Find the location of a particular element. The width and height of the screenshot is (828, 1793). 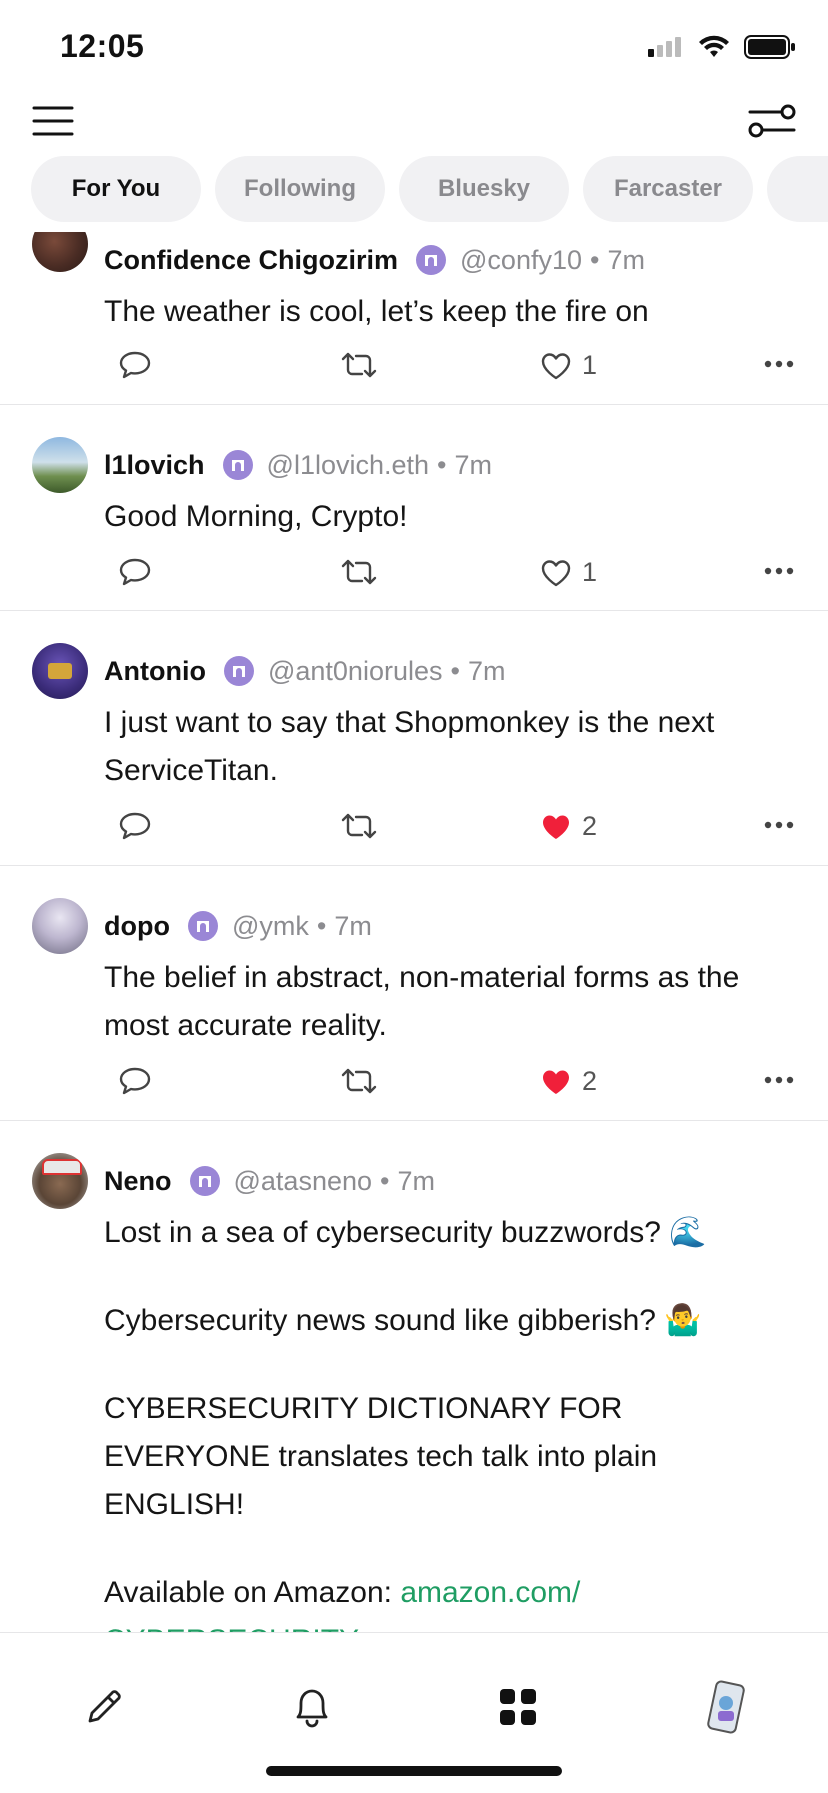

feed-tabs: For You Following Bluesky Farcaster is located at coordinates (414, 191).